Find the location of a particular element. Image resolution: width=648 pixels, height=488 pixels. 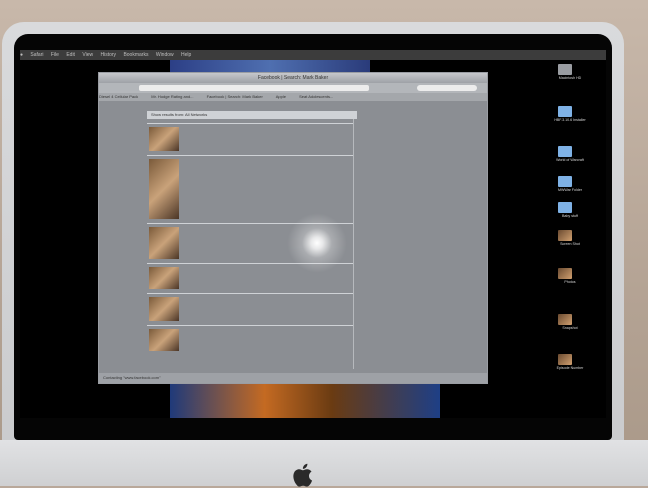

tab-3: Facebook | Search: Mark Baker is located at coordinates (235, 96).